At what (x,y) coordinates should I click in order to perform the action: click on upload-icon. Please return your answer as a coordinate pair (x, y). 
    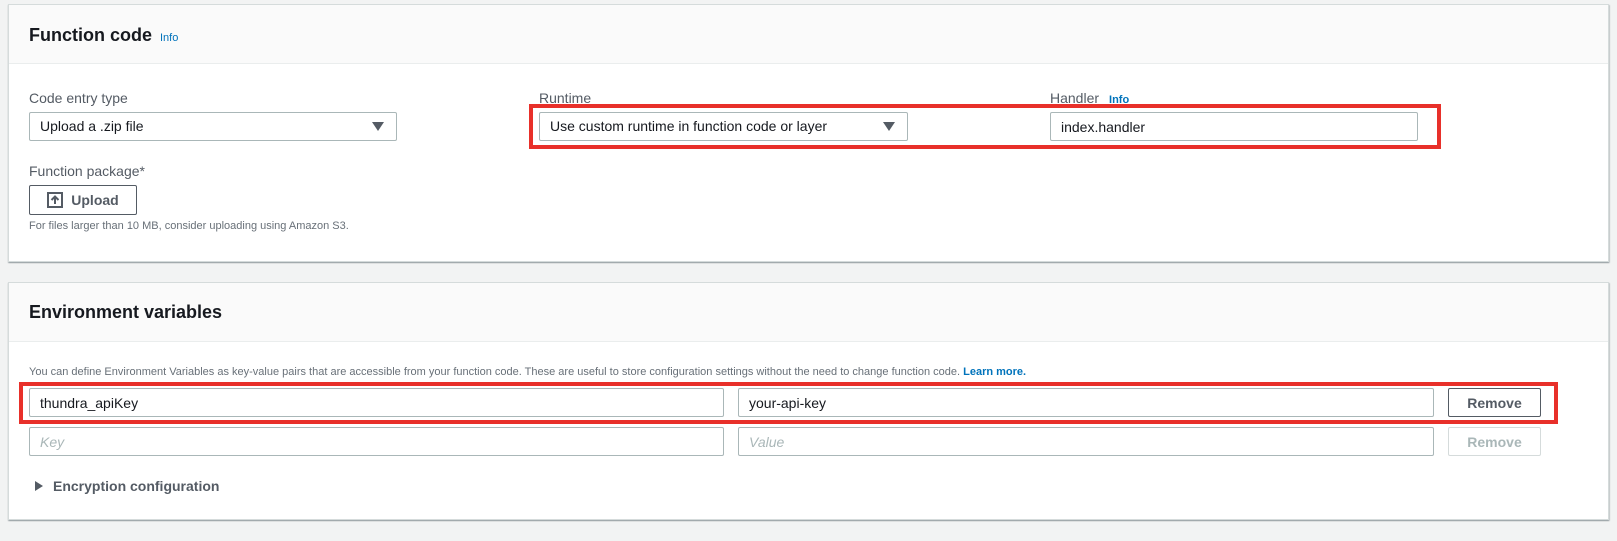
    Looking at the image, I should click on (55, 200).